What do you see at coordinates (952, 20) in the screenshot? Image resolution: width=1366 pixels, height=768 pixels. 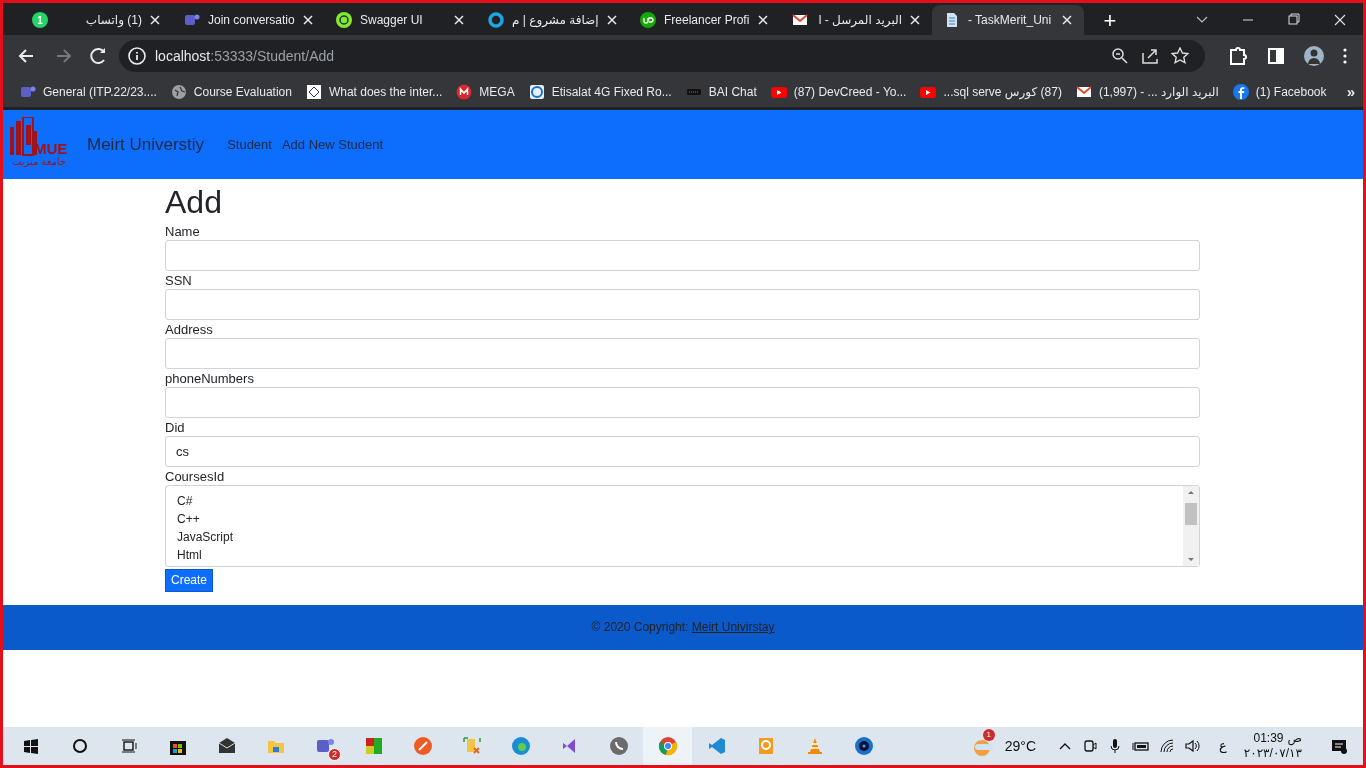 I see `document-icon` at bounding box center [952, 20].